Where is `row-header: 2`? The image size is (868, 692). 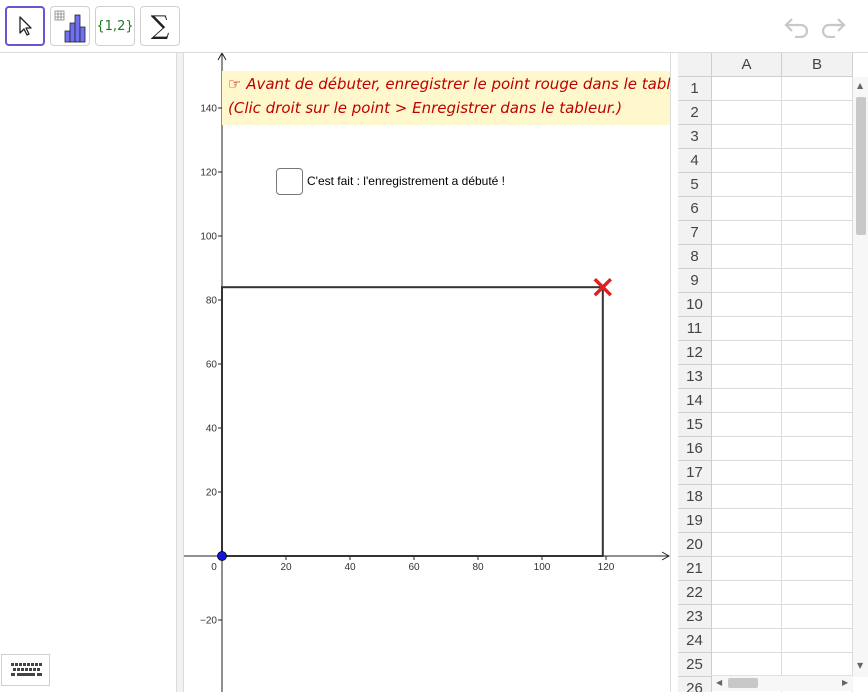 row-header: 2 is located at coordinates (695, 113).